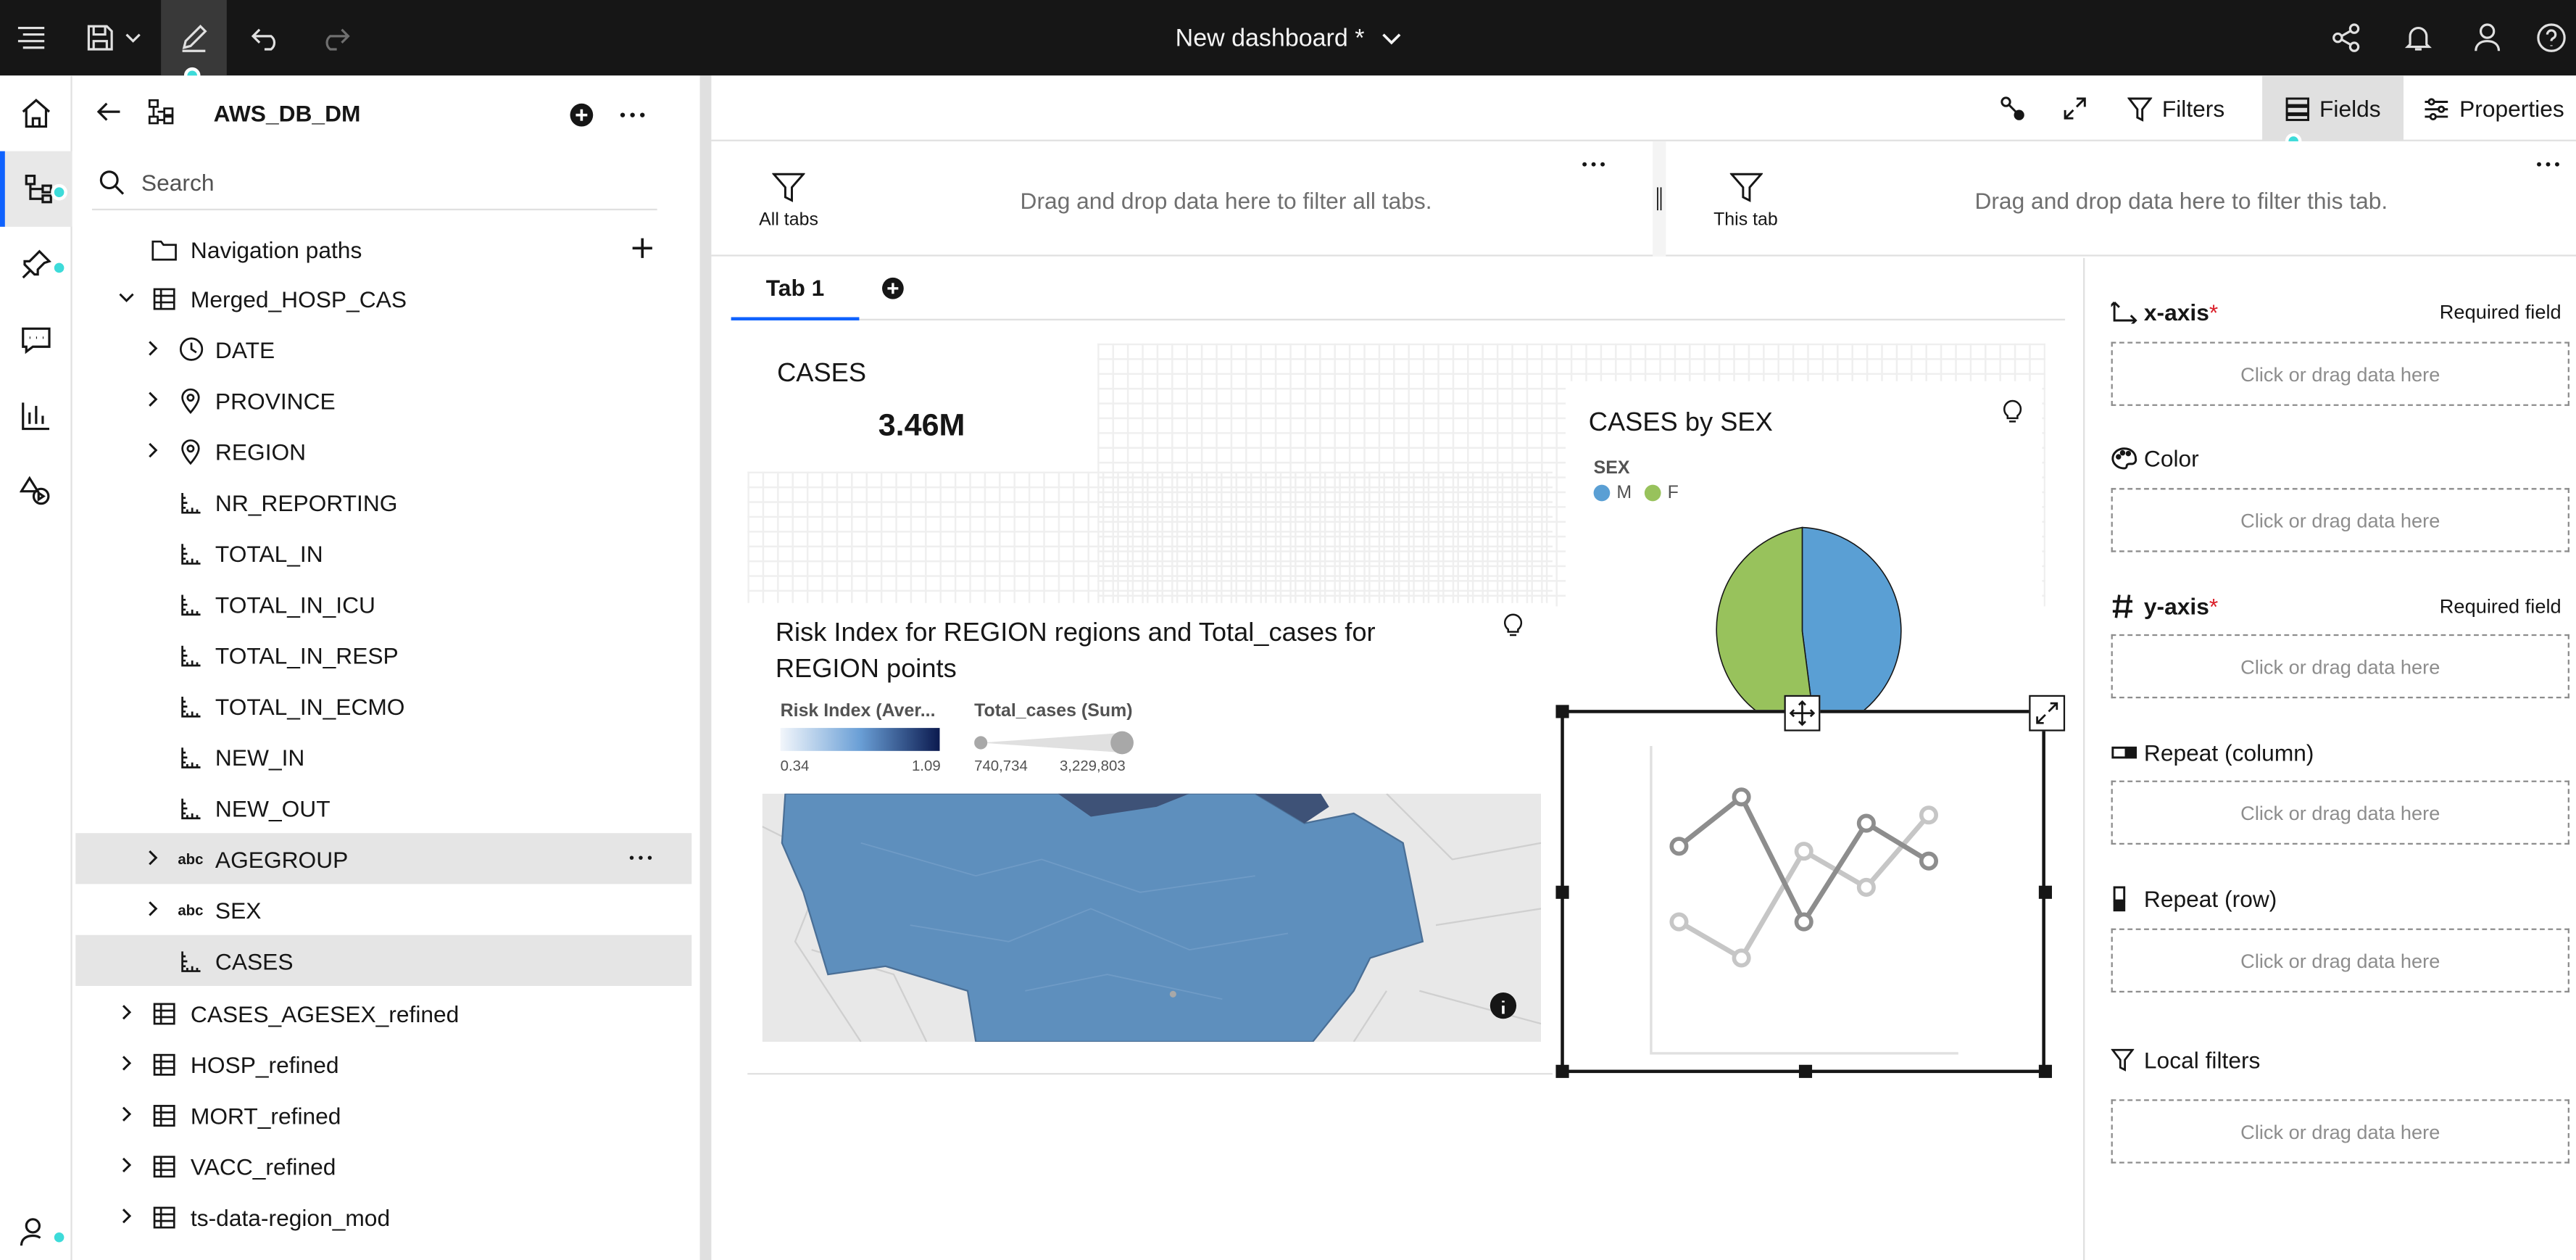 The height and width of the screenshot is (1260, 2576). What do you see at coordinates (2346, 37) in the screenshot?
I see `share-button` at bounding box center [2346, 37].